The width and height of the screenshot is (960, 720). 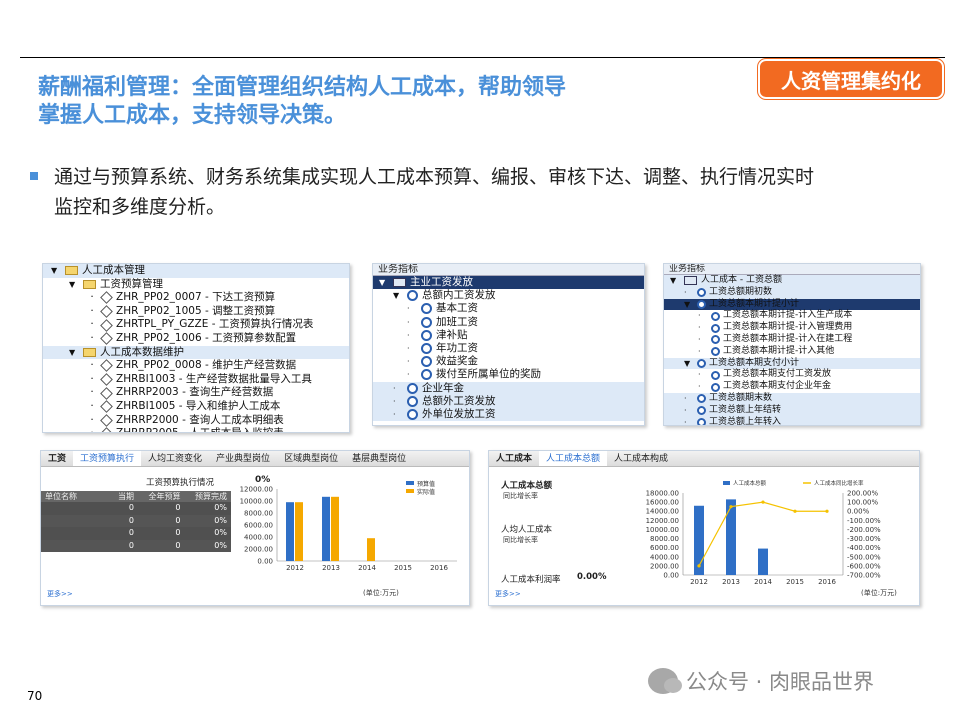 I want to click on tab-1: 工资预算执行, so click(x=107, y=458).